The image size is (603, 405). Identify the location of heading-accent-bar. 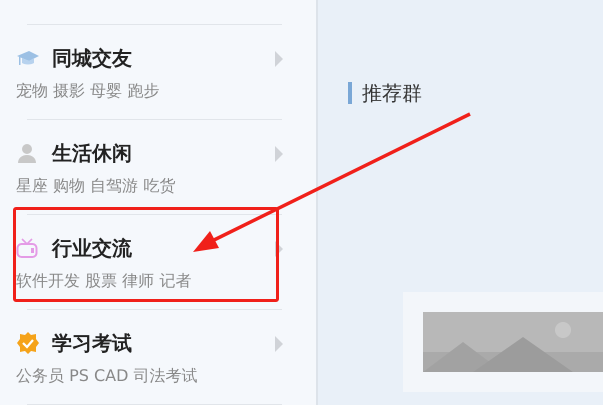
(350, 93).